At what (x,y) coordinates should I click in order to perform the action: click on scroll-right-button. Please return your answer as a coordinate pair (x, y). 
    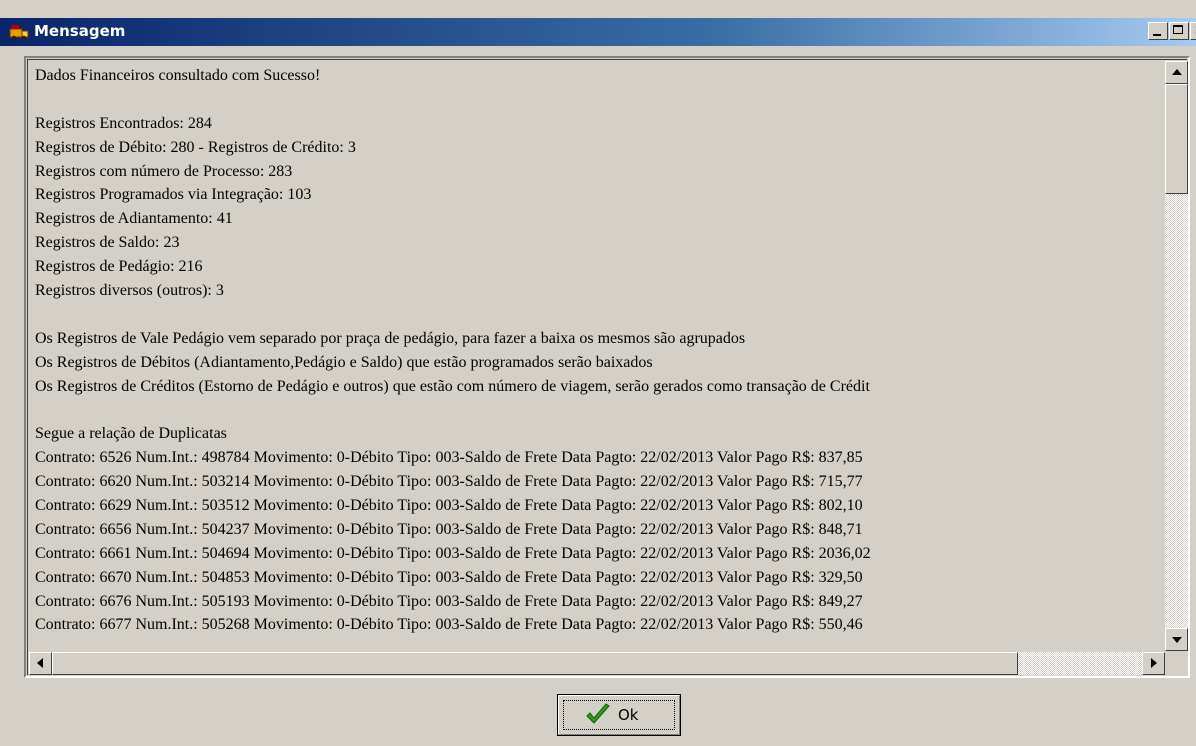
    Looking at the image, I should click on (1153, 663).